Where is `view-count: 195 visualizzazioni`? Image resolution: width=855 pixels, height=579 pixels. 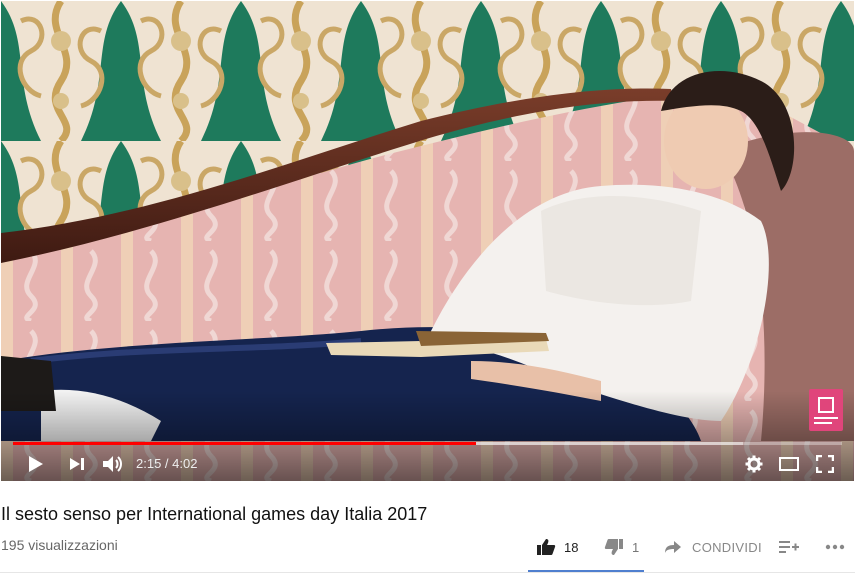 view-count: 195 visualizzazioni is located at coordinates (59, 545).